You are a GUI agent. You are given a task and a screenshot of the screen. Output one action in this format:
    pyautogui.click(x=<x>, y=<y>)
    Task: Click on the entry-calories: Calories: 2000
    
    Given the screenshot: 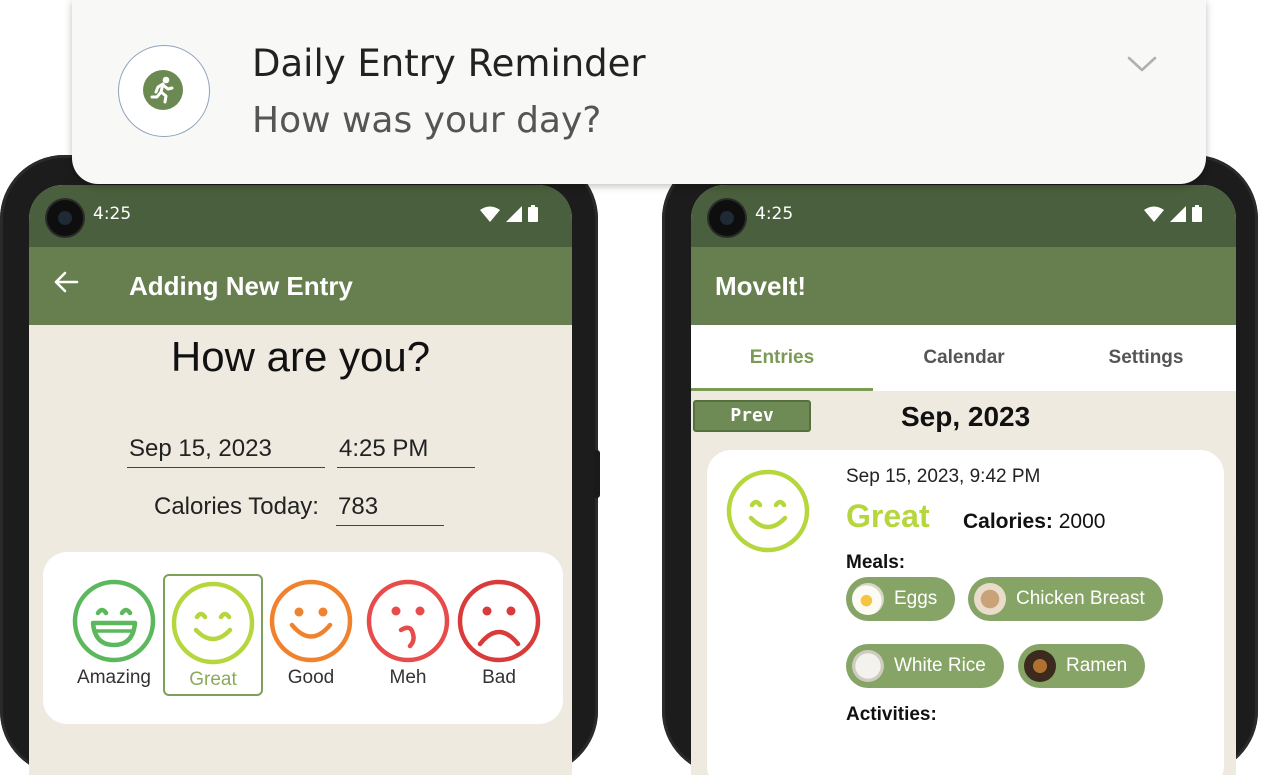 What is the action you would take?
    pyautogui.click(x=1034, y=522)
    